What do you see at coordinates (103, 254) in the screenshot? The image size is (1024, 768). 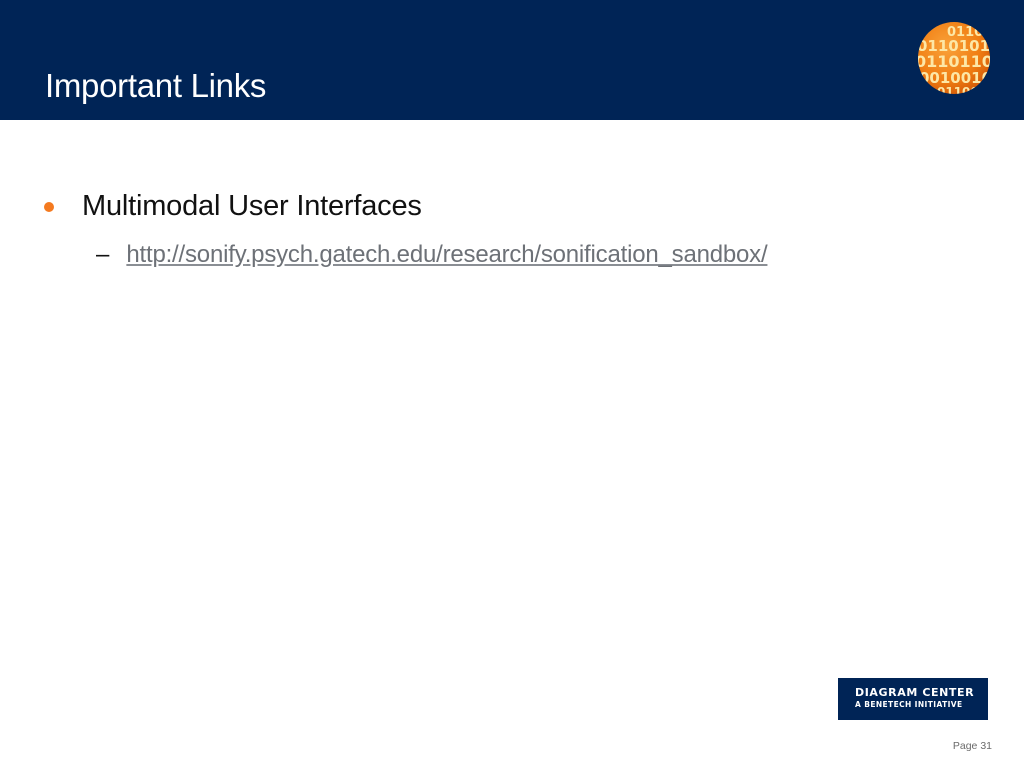 I see `dash-marker: –` at bounding box center [103, 254].